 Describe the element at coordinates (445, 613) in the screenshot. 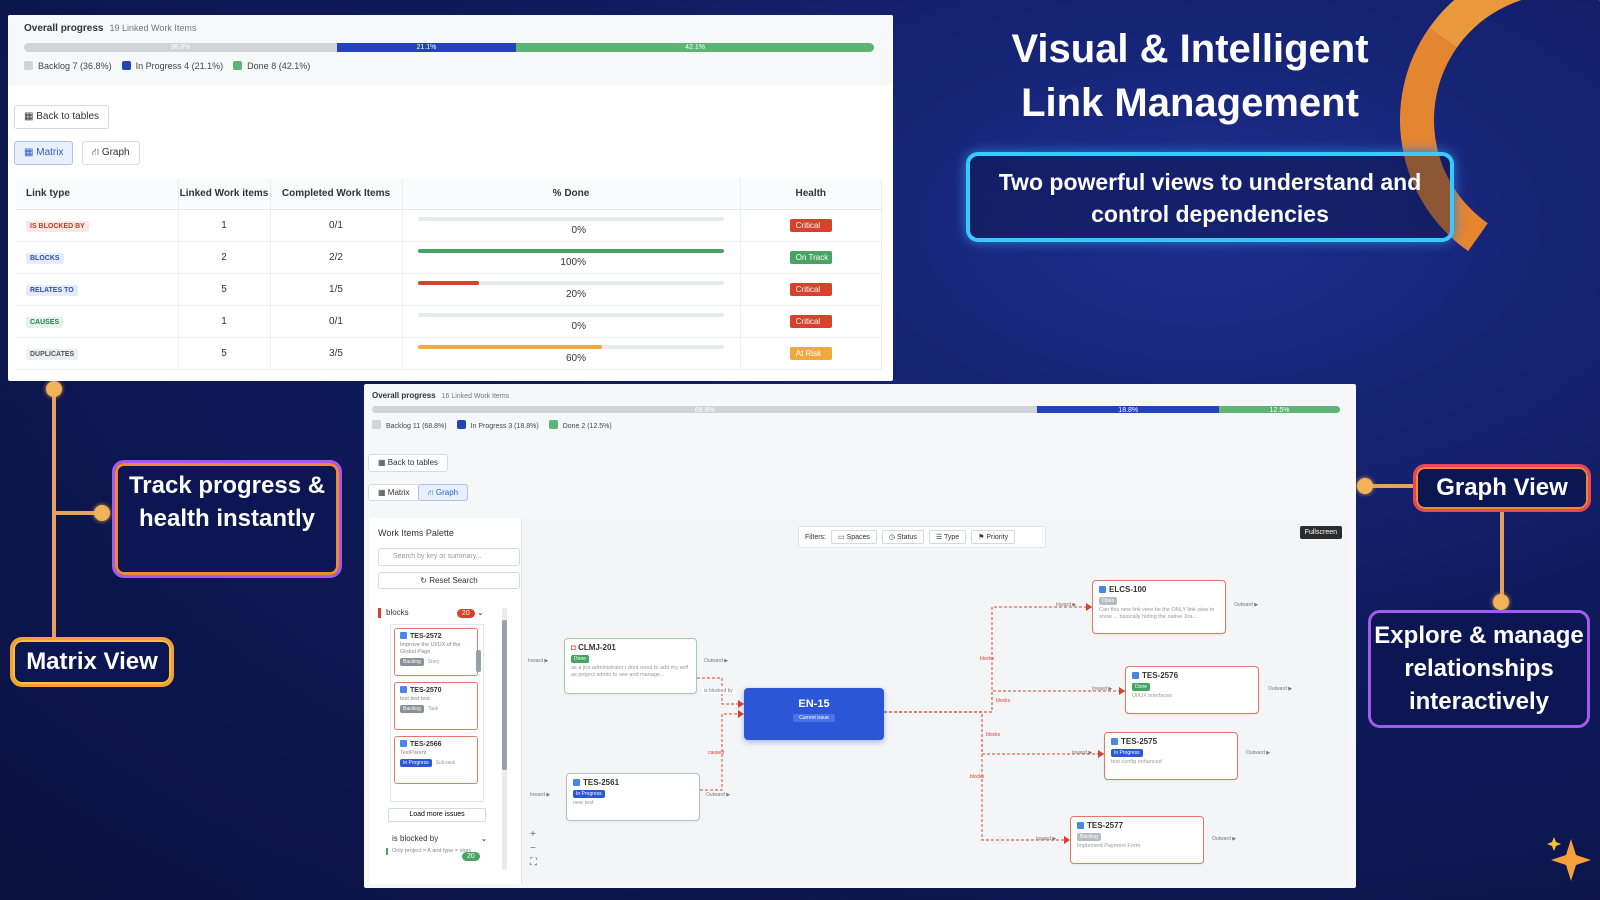

I see `group-blocks: blocks 20 ⌄` at that location.